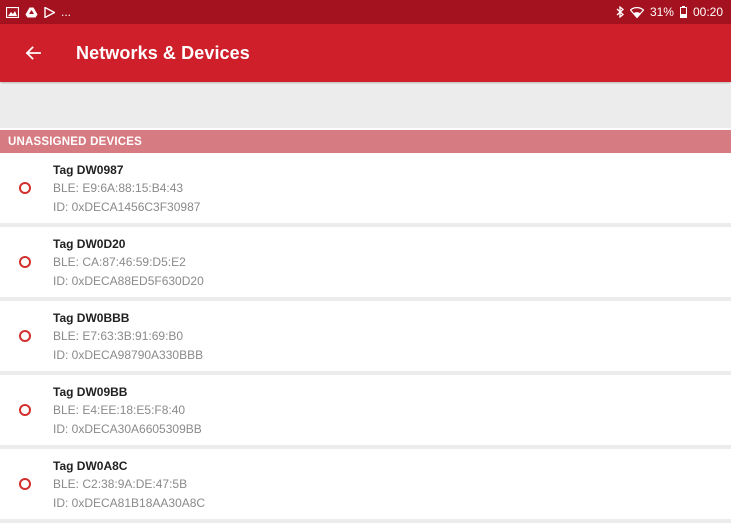 The height and width of the screenshot is (523, 731). What do you see at coordinates (163, 52) in the screenshot?
I see `page-title: Networks & Devices` at bounding box center [163, 52].